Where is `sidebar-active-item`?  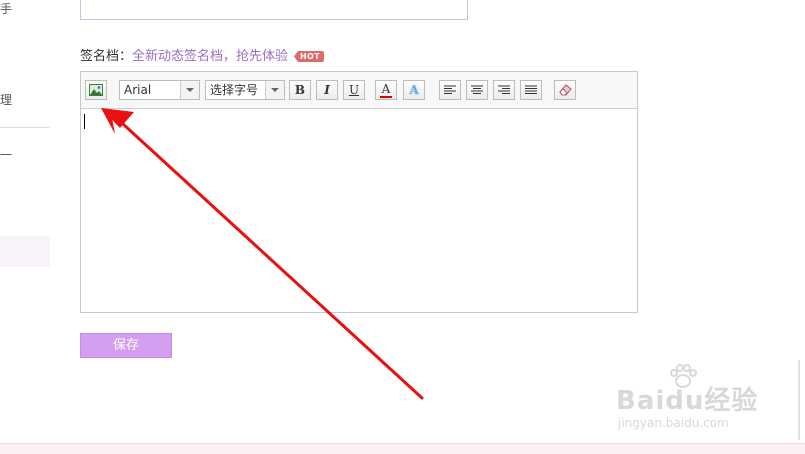
sidebar-active-item is located at coordinates (25, 251).